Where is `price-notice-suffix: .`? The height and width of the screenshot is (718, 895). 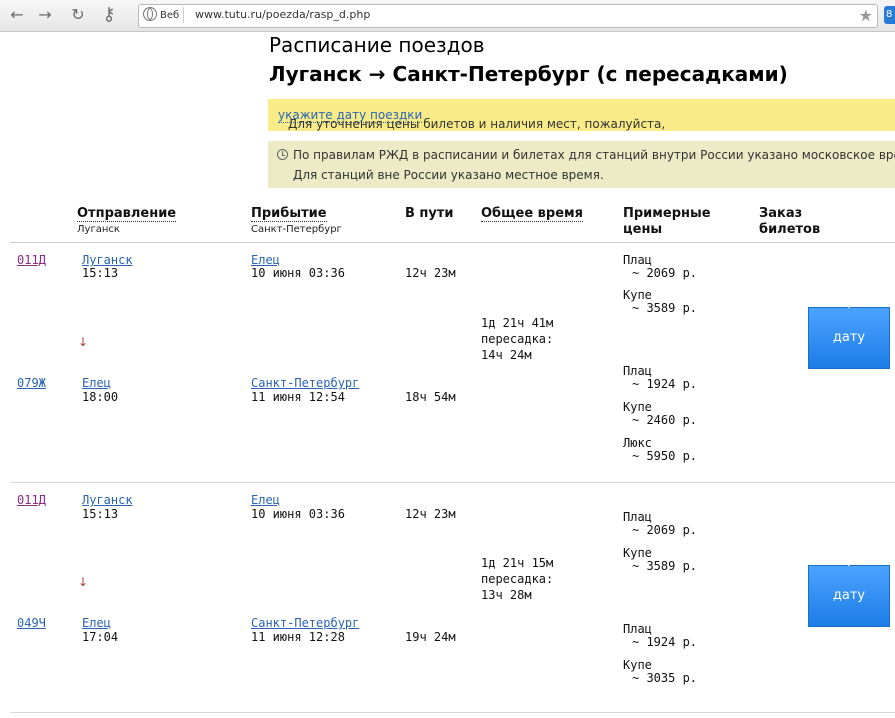 price-notice-suffix: . is located at coordinates (290, 124).